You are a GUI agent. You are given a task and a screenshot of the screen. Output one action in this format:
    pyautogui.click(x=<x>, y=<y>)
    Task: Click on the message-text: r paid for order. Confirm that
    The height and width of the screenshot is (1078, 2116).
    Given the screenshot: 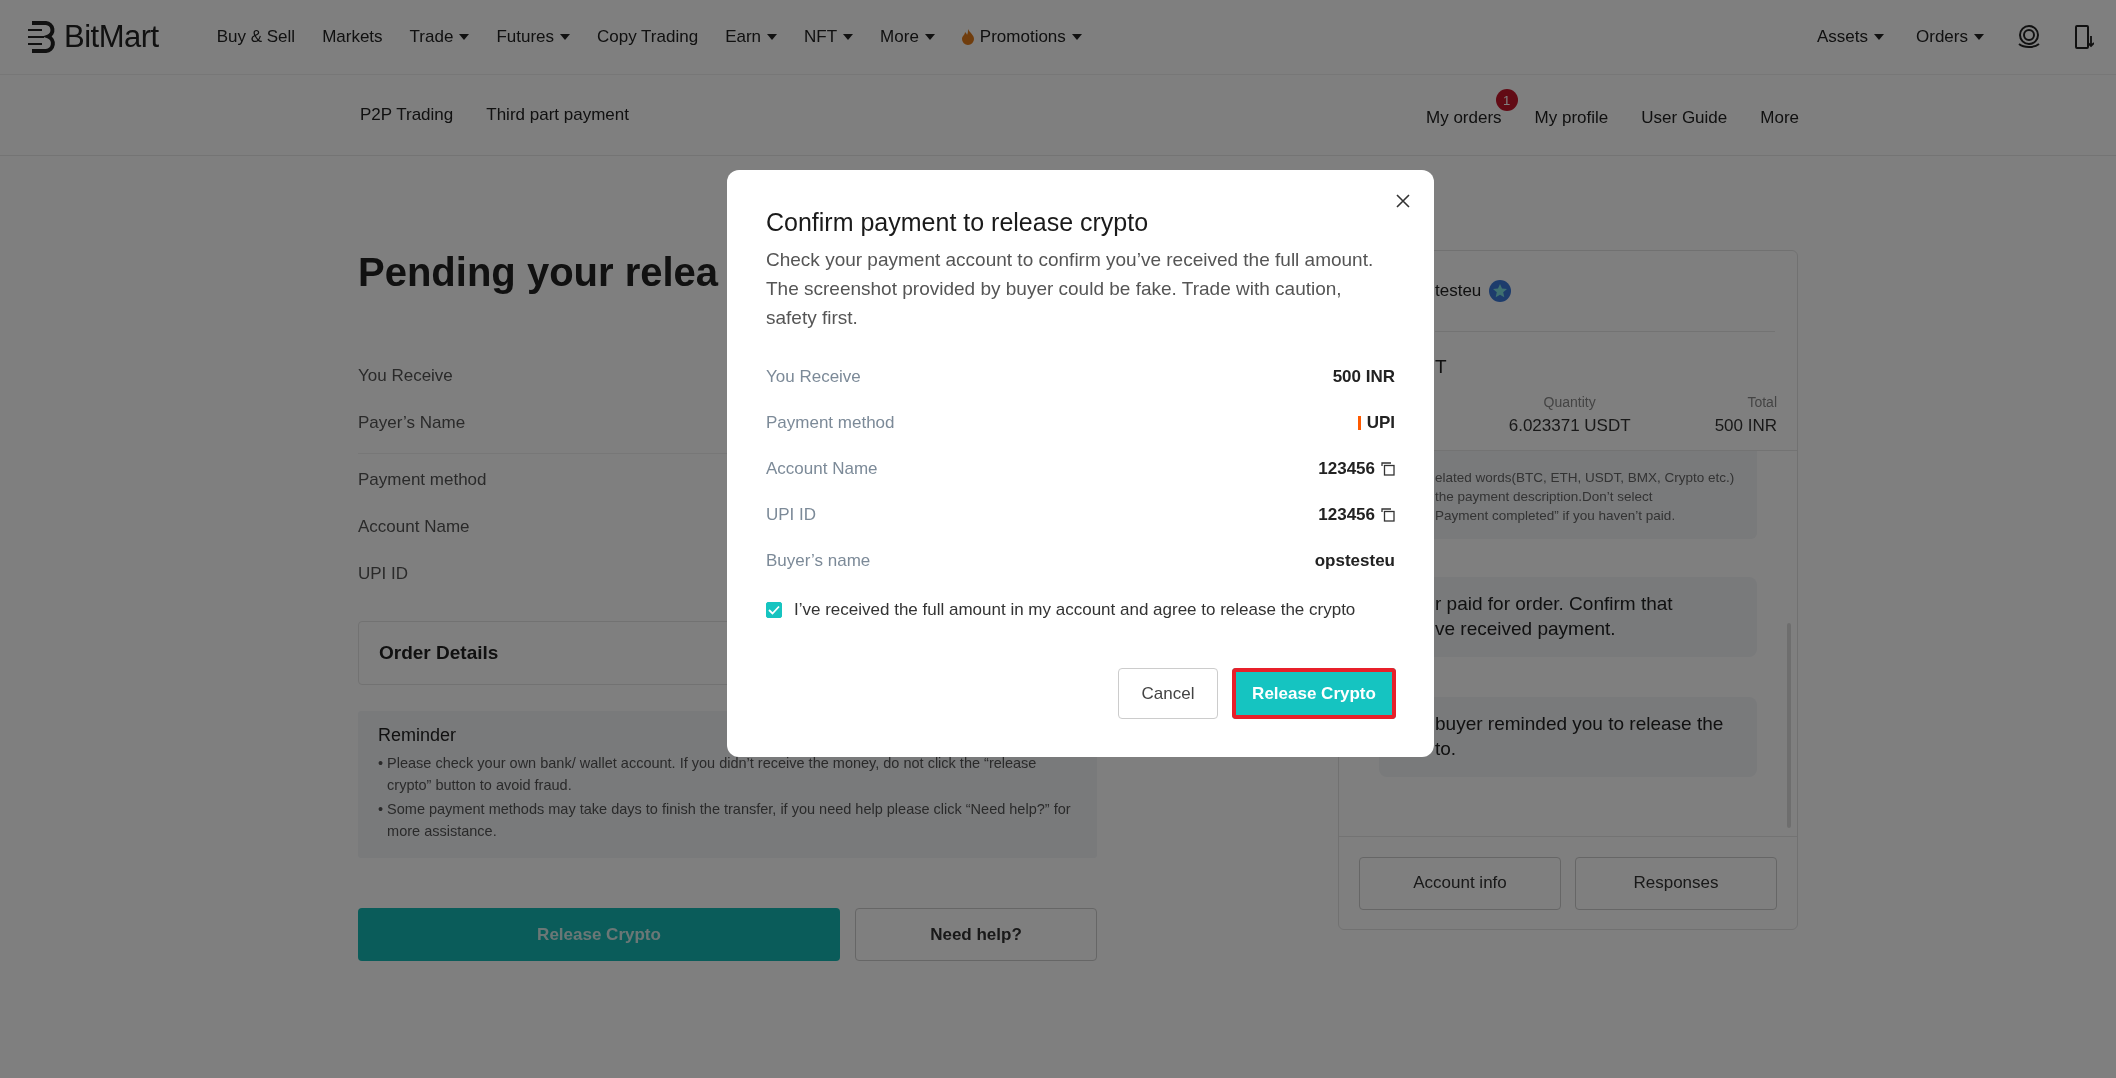 What is the action you would take?
    pyautogui.click(x=1554, y=604)
    